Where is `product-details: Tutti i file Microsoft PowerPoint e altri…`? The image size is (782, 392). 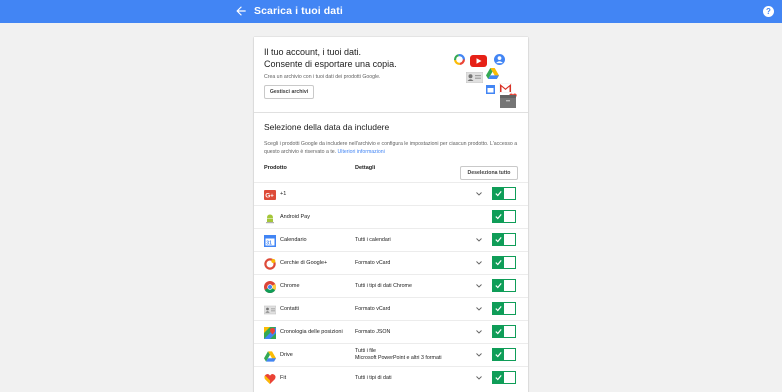 product-details: Tutti i file Microsoft PowerPoint e altri… is located at coordinates (398, 355).